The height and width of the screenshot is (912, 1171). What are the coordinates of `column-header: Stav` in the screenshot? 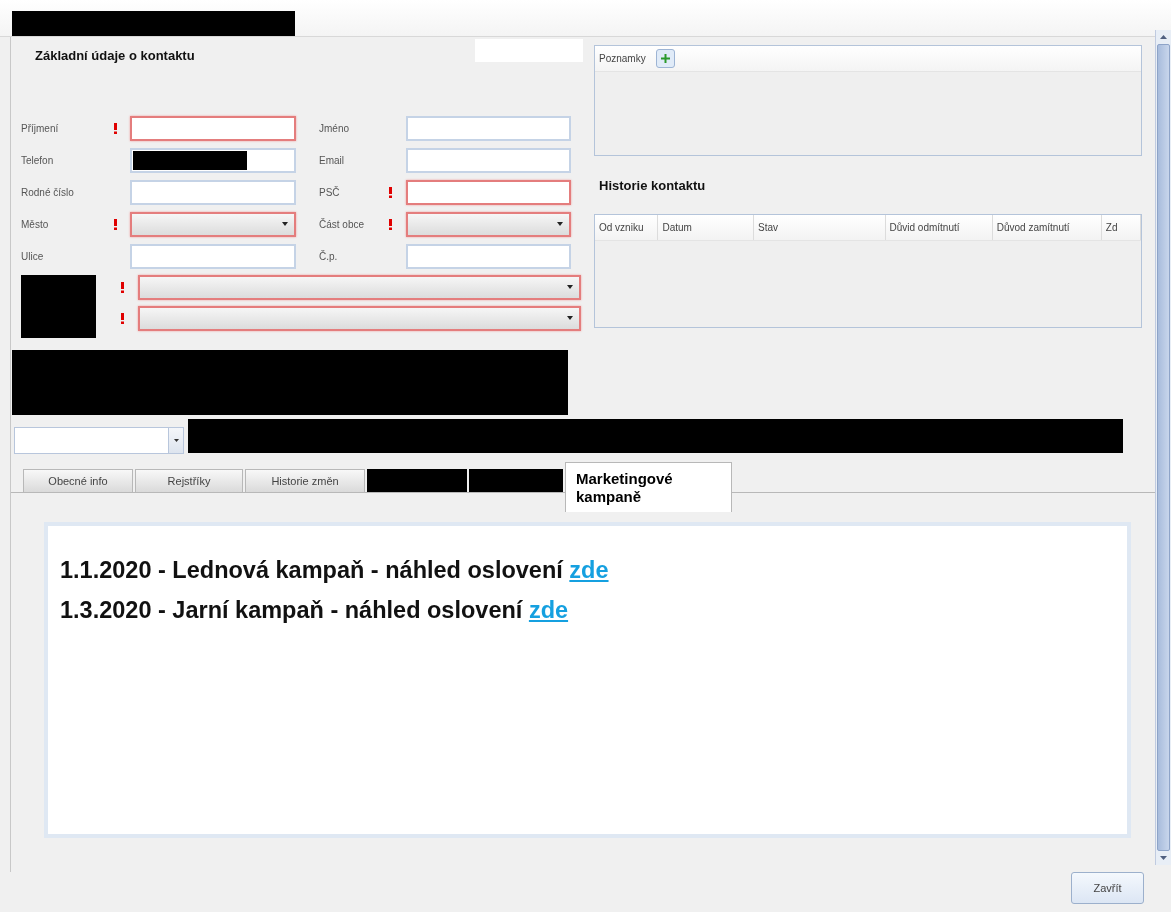 It's located at (820, 227).